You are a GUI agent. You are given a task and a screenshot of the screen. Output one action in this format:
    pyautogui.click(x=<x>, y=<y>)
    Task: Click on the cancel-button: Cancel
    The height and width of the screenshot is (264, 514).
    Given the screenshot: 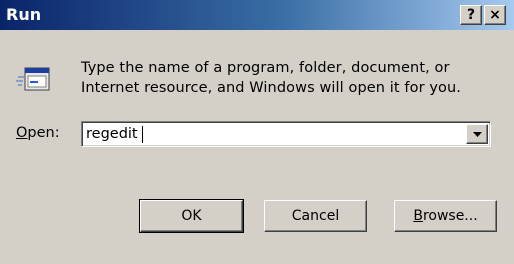 What is the action you would take?
    pyautogui.click(x=315, y=216)
    